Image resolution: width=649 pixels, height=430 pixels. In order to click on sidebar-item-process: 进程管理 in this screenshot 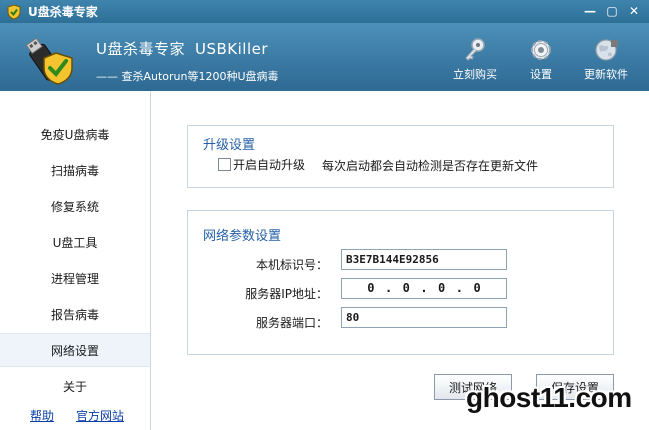, I will do `click(75, 278)`.